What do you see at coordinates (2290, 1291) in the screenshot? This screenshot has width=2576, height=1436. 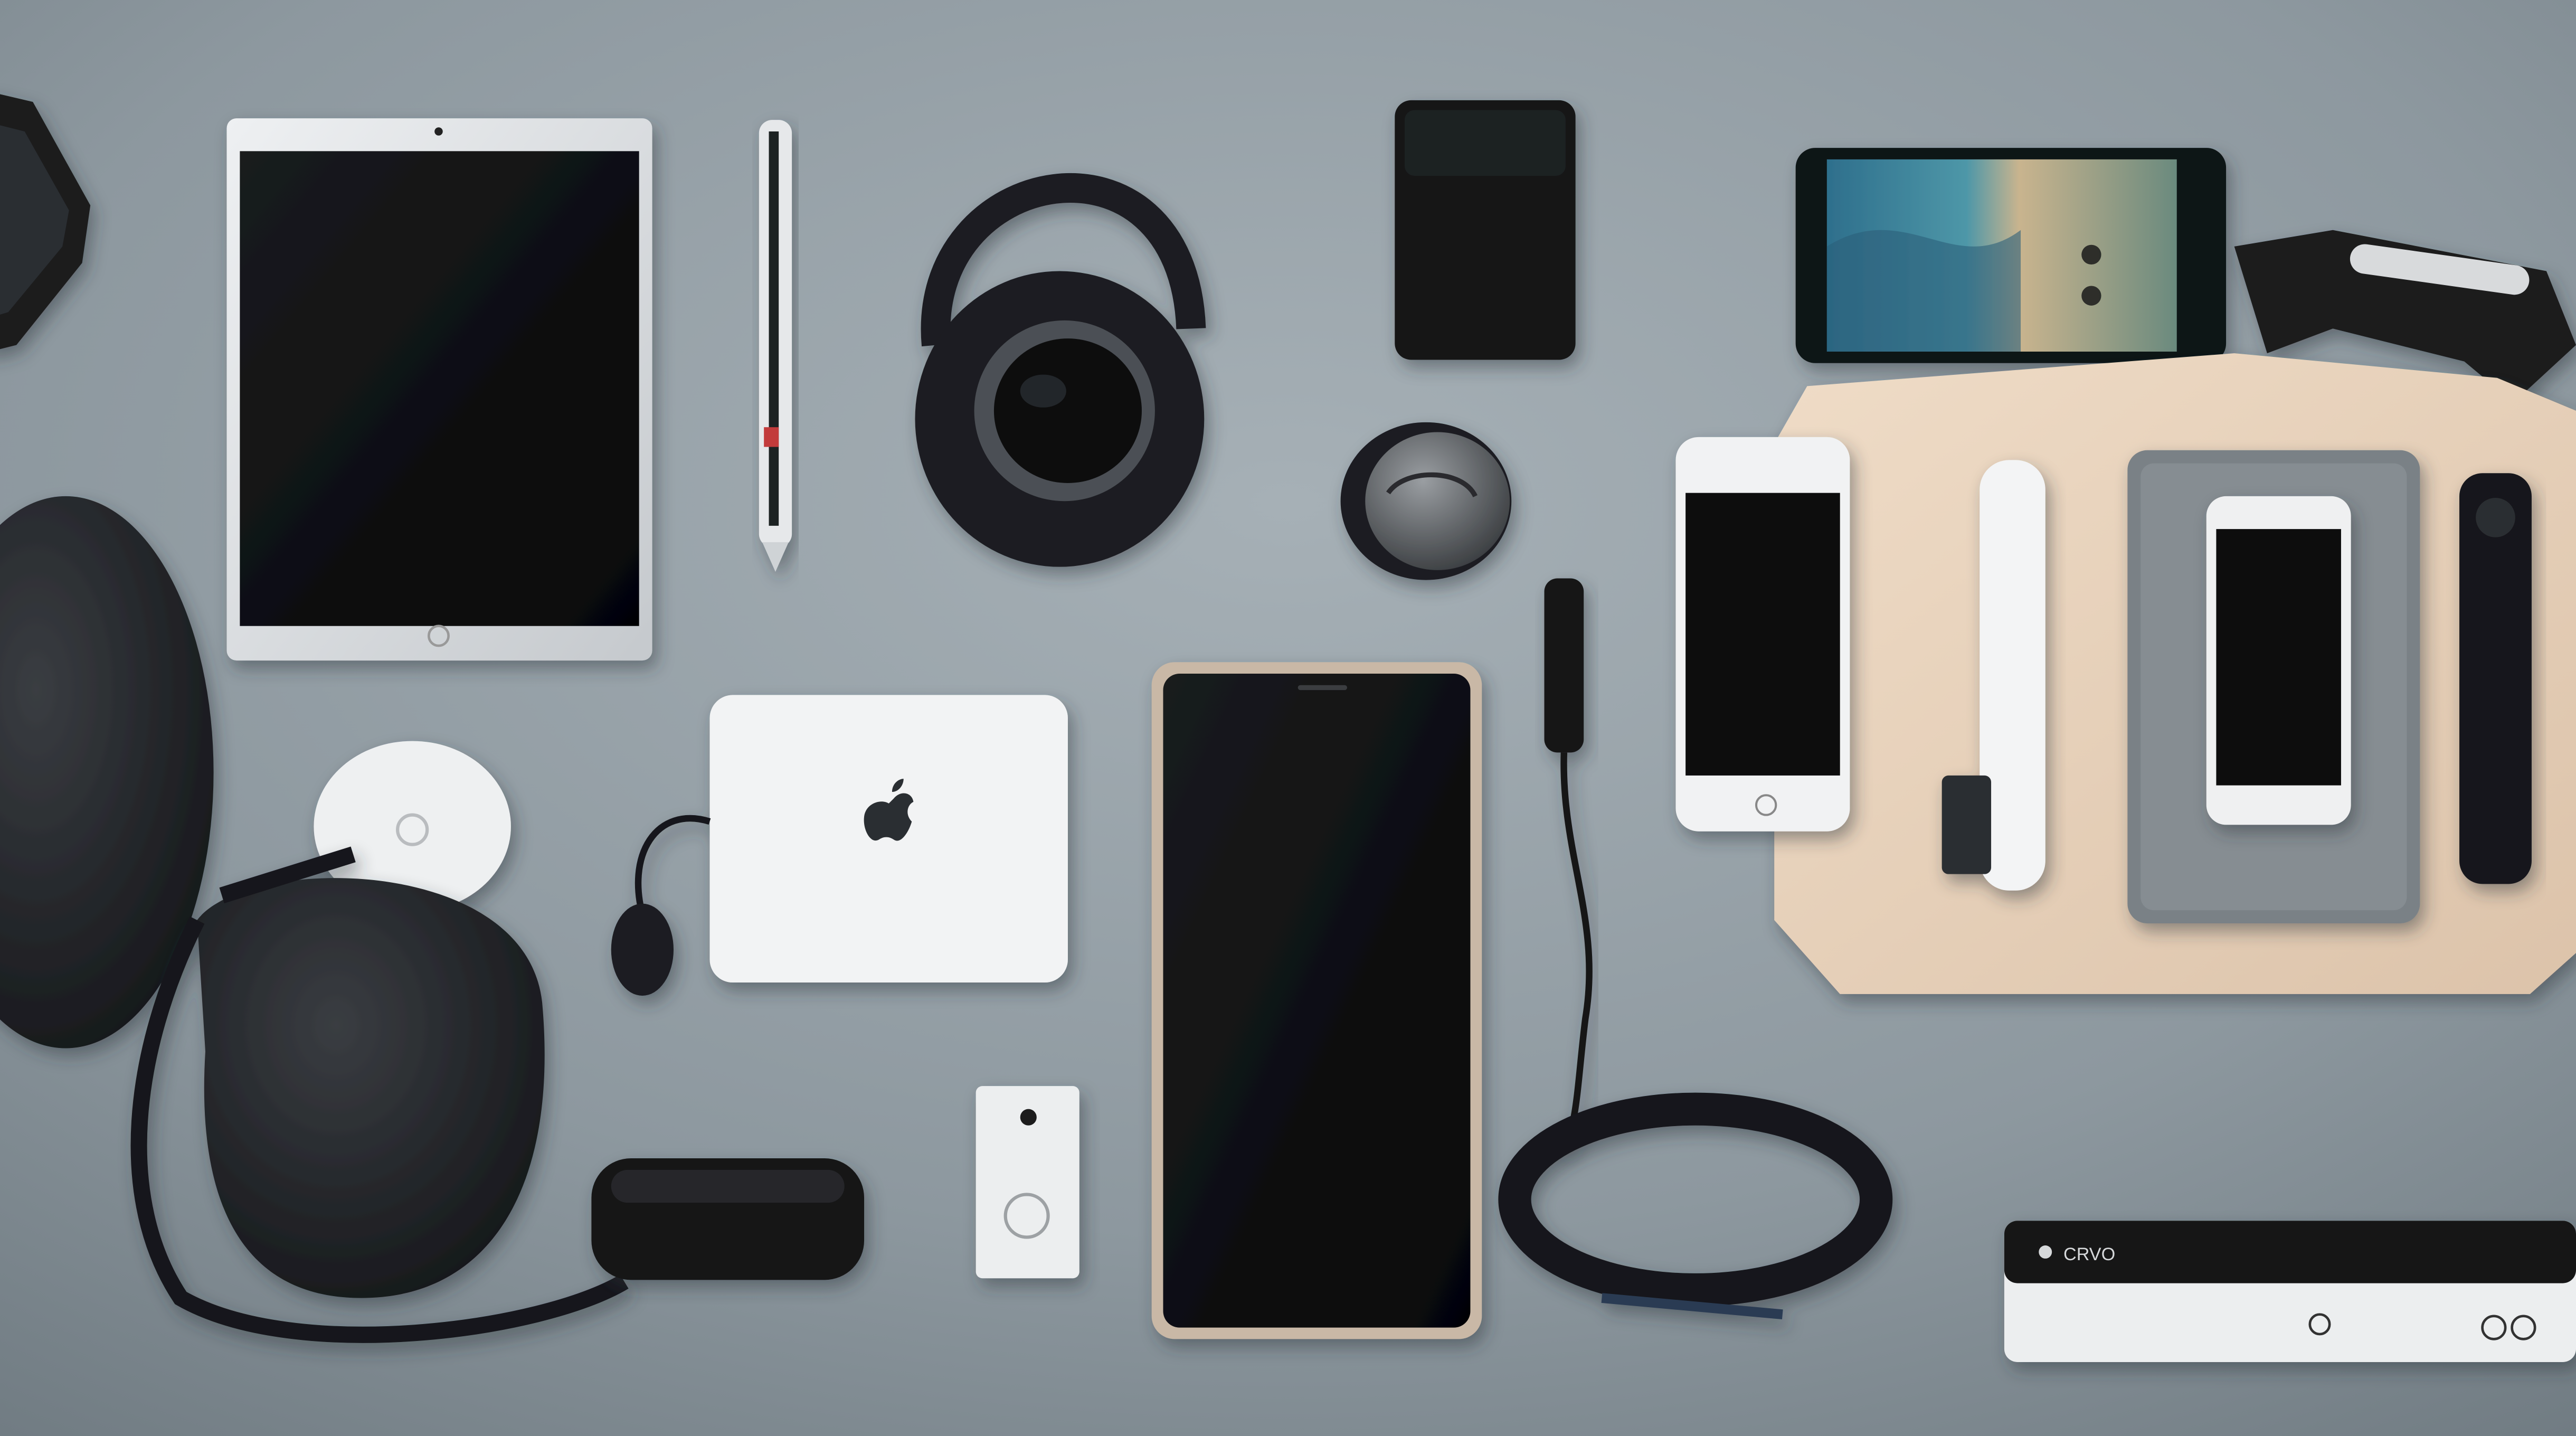 I see `bar-device: CRVO` at bounding box center [2290, 1291].